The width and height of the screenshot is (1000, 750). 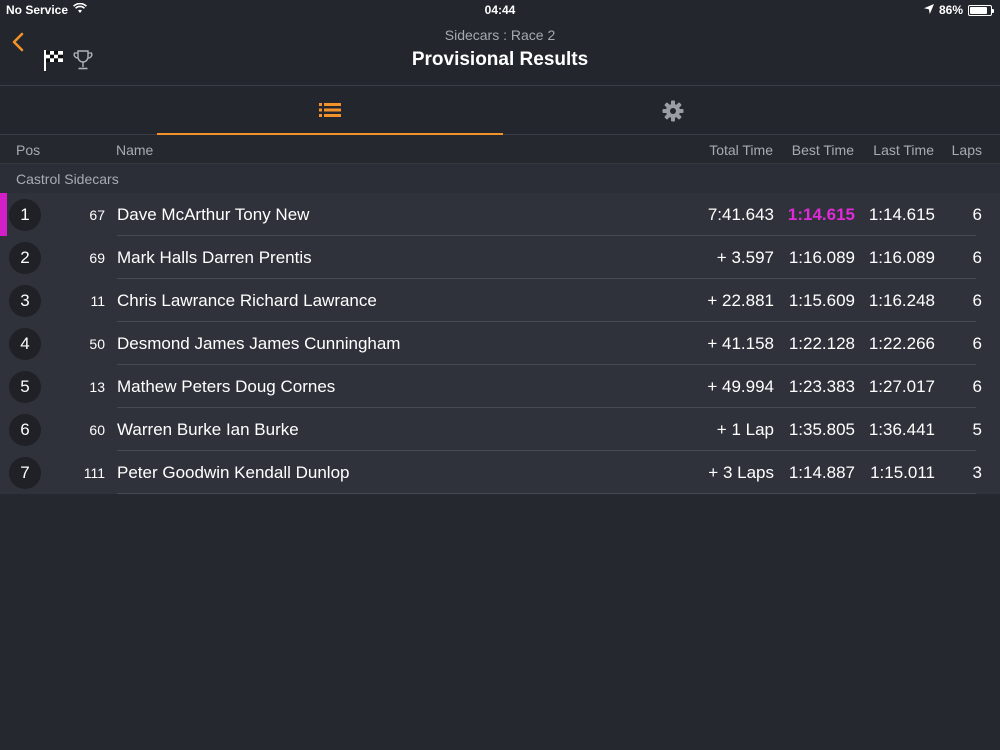 I want to click on race-number: 50, so click(x=97, y=344).